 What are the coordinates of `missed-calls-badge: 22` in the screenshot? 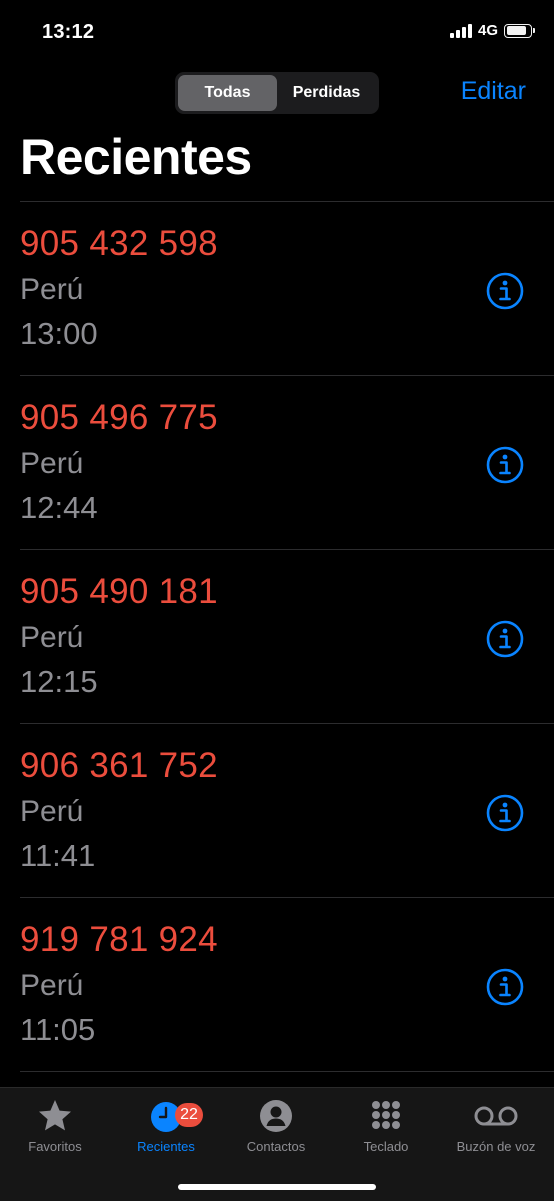 It's located at (189, 1115).